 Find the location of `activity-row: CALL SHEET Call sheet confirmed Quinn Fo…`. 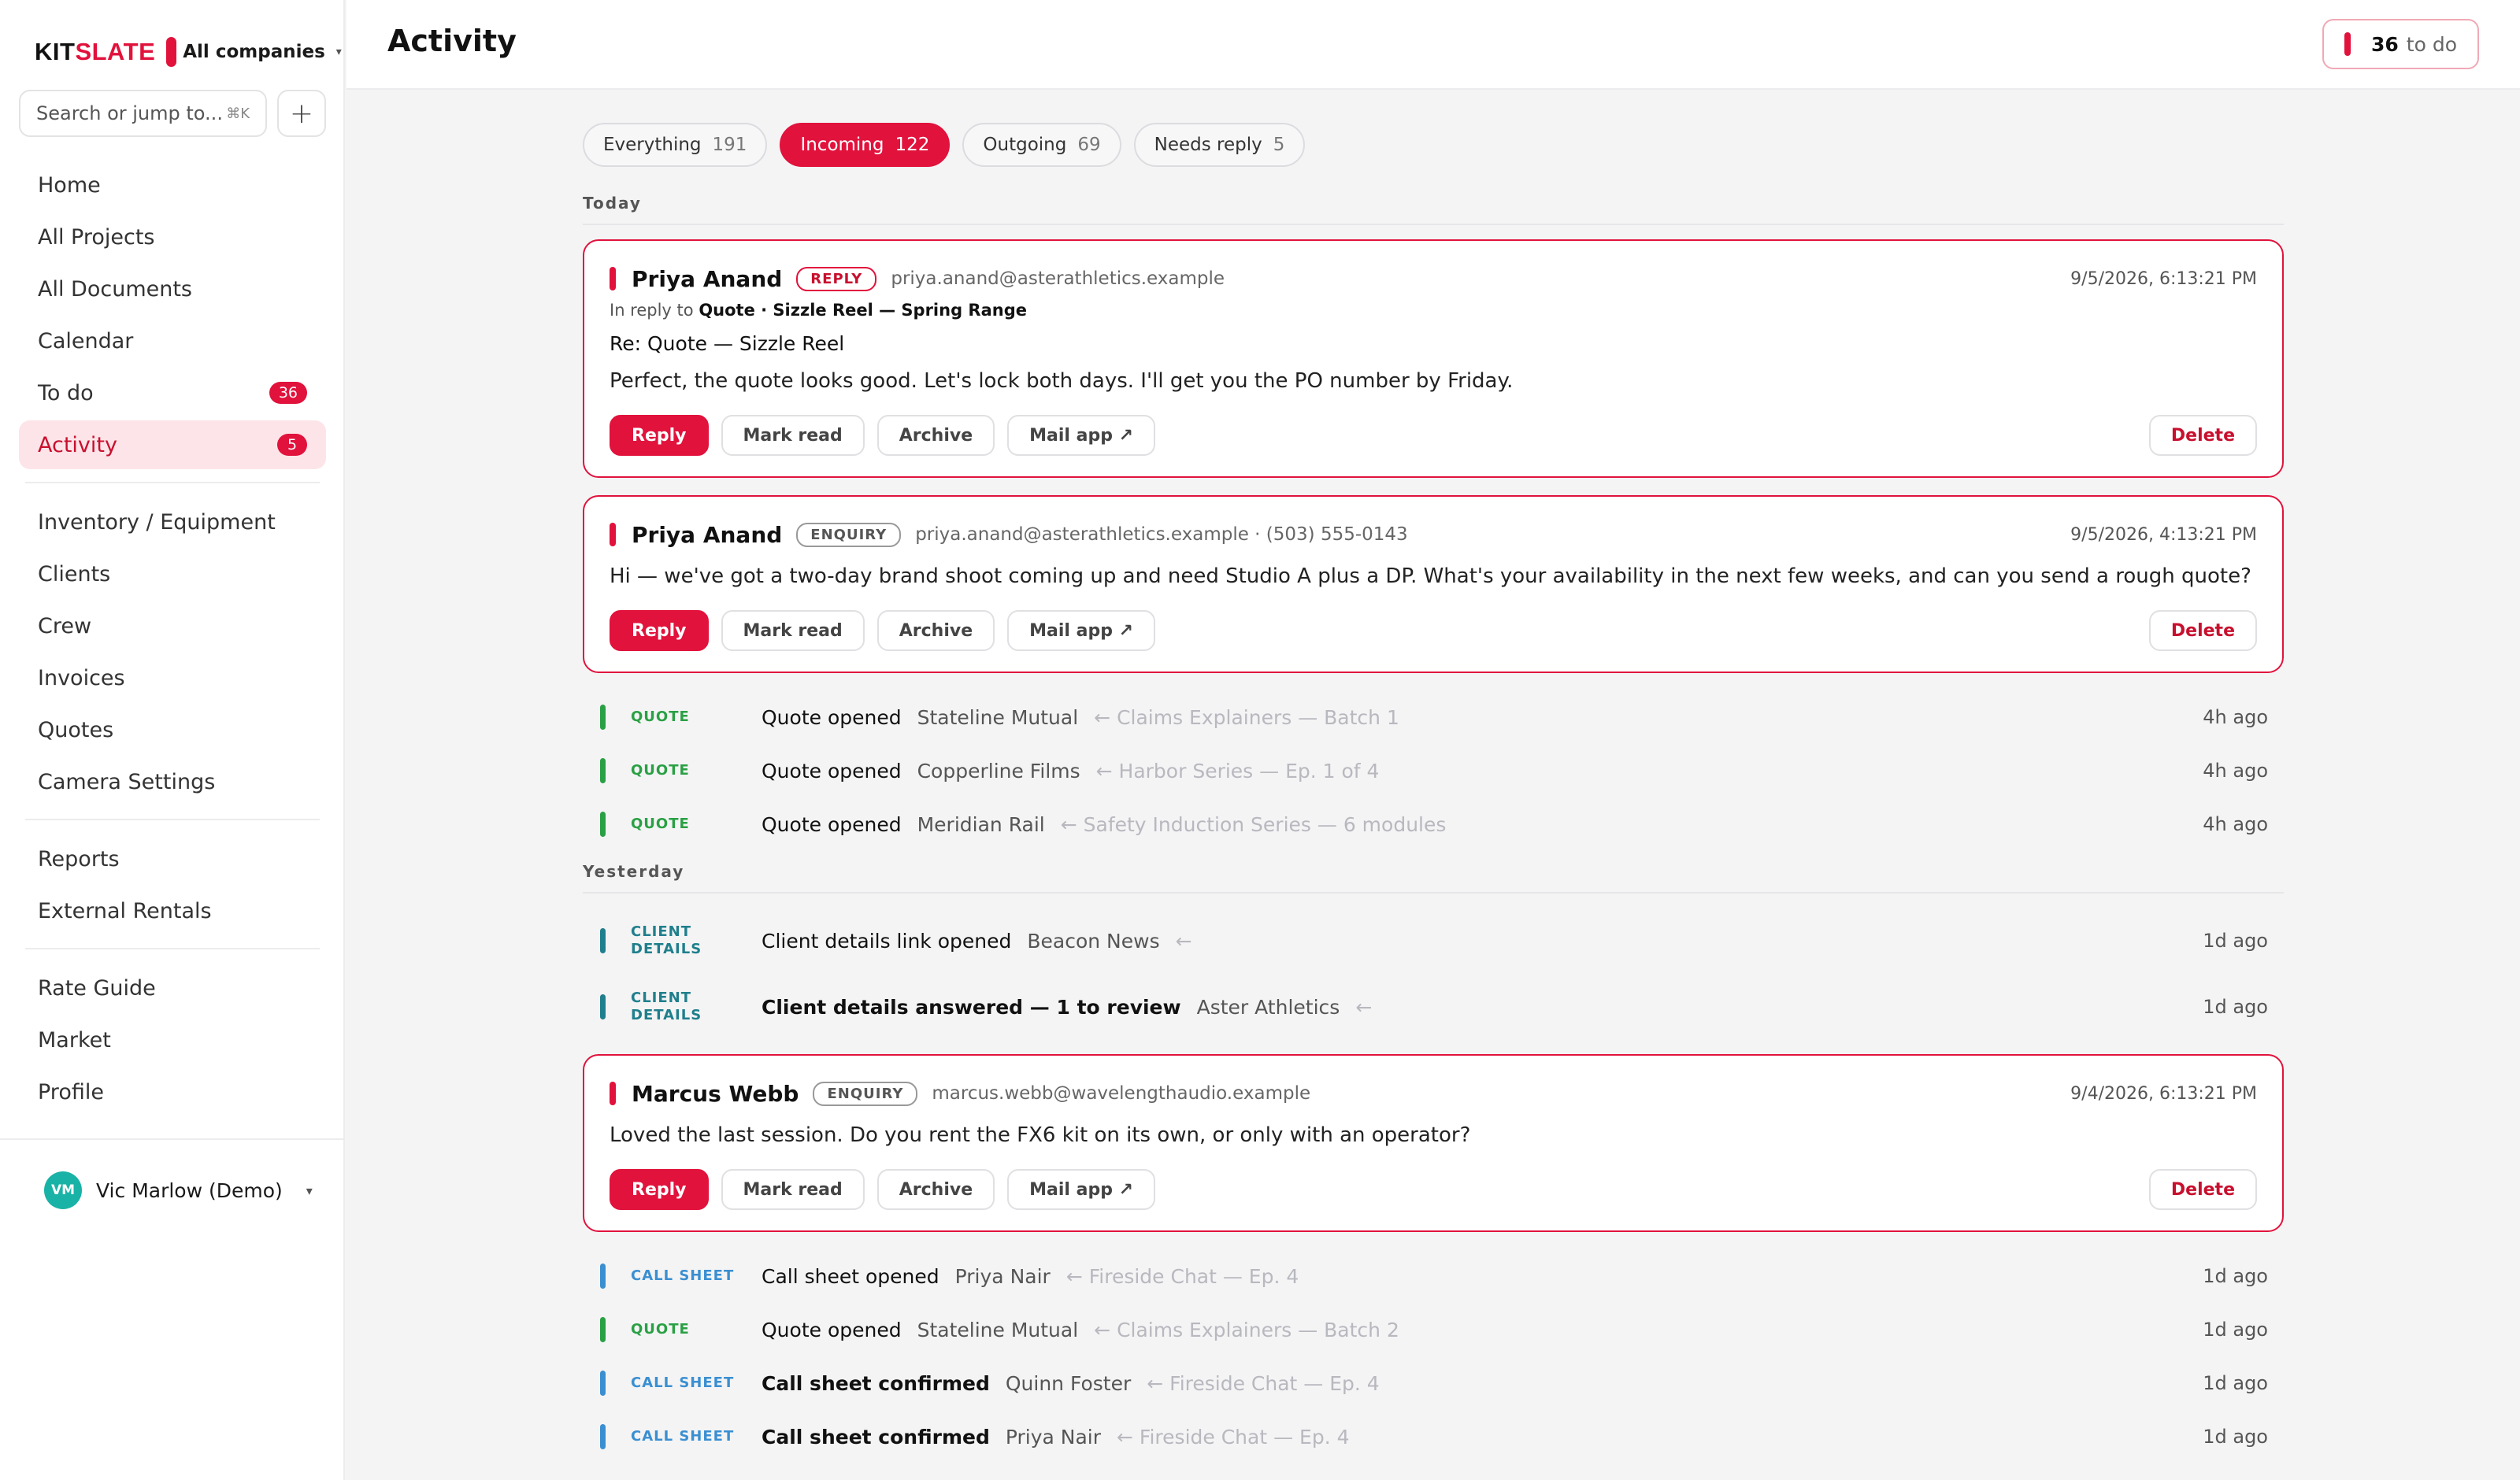

activity-row: CALL SHEET Call sheet confirmed Quinn Fo… is located at coordinates (1433, 1383).